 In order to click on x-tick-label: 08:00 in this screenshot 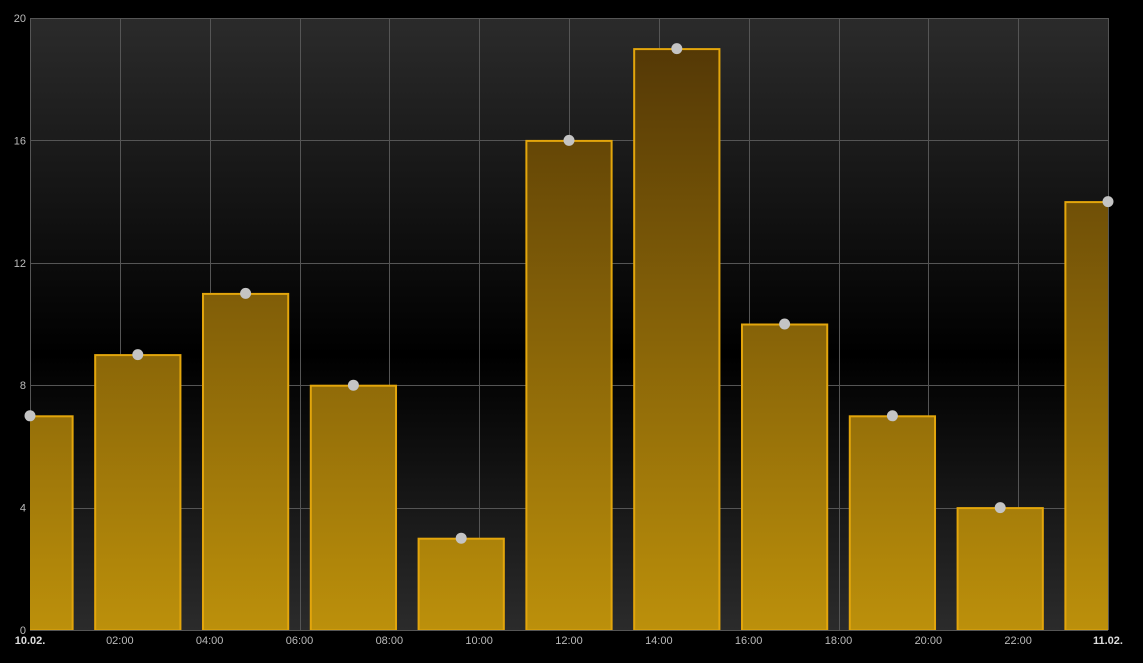, I will do `click(390, 641)`.